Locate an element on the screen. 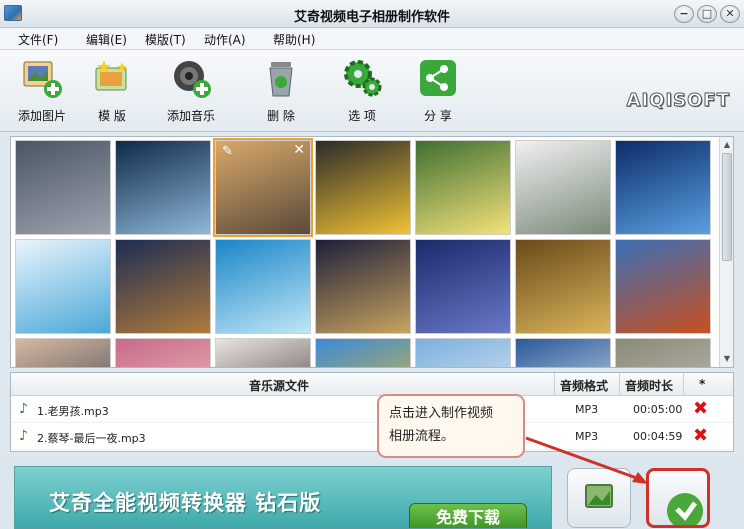 The image size is (744, 529). share-button: 分 享 is located at coordinates (438, 90).